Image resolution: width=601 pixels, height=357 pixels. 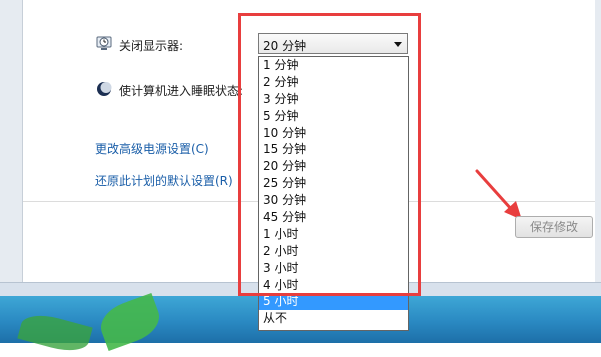 What do you see at coordinates (598, 148) in the screenshot?
I see `window-right-border` at bounding box center [598, 148].